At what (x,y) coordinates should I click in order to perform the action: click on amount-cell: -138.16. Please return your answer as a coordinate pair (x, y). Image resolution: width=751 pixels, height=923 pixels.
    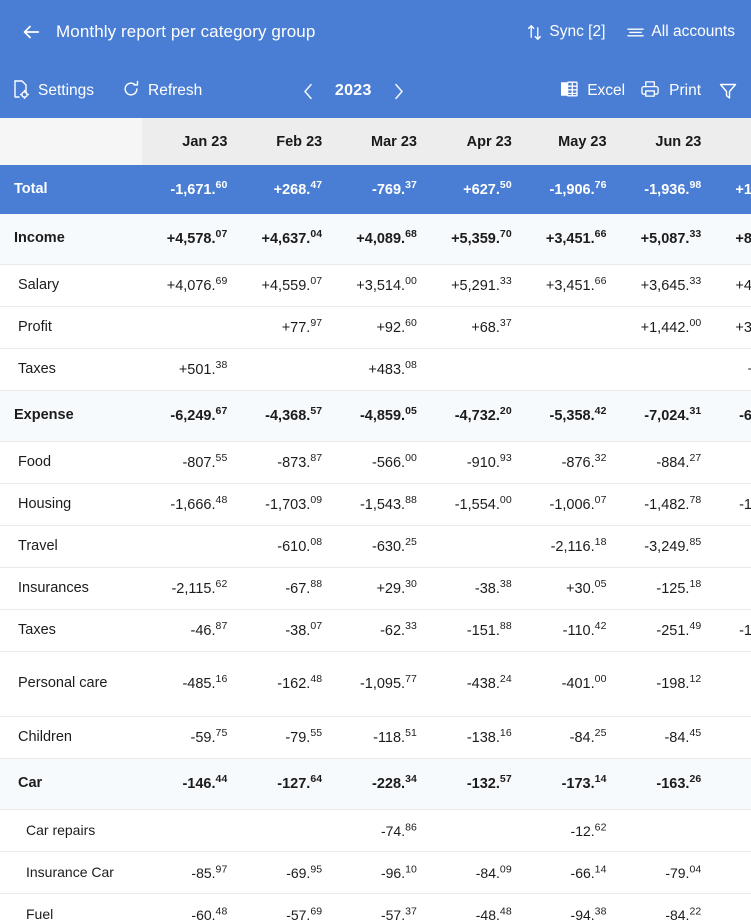
    Looking at the image, I should click on (473, 737).